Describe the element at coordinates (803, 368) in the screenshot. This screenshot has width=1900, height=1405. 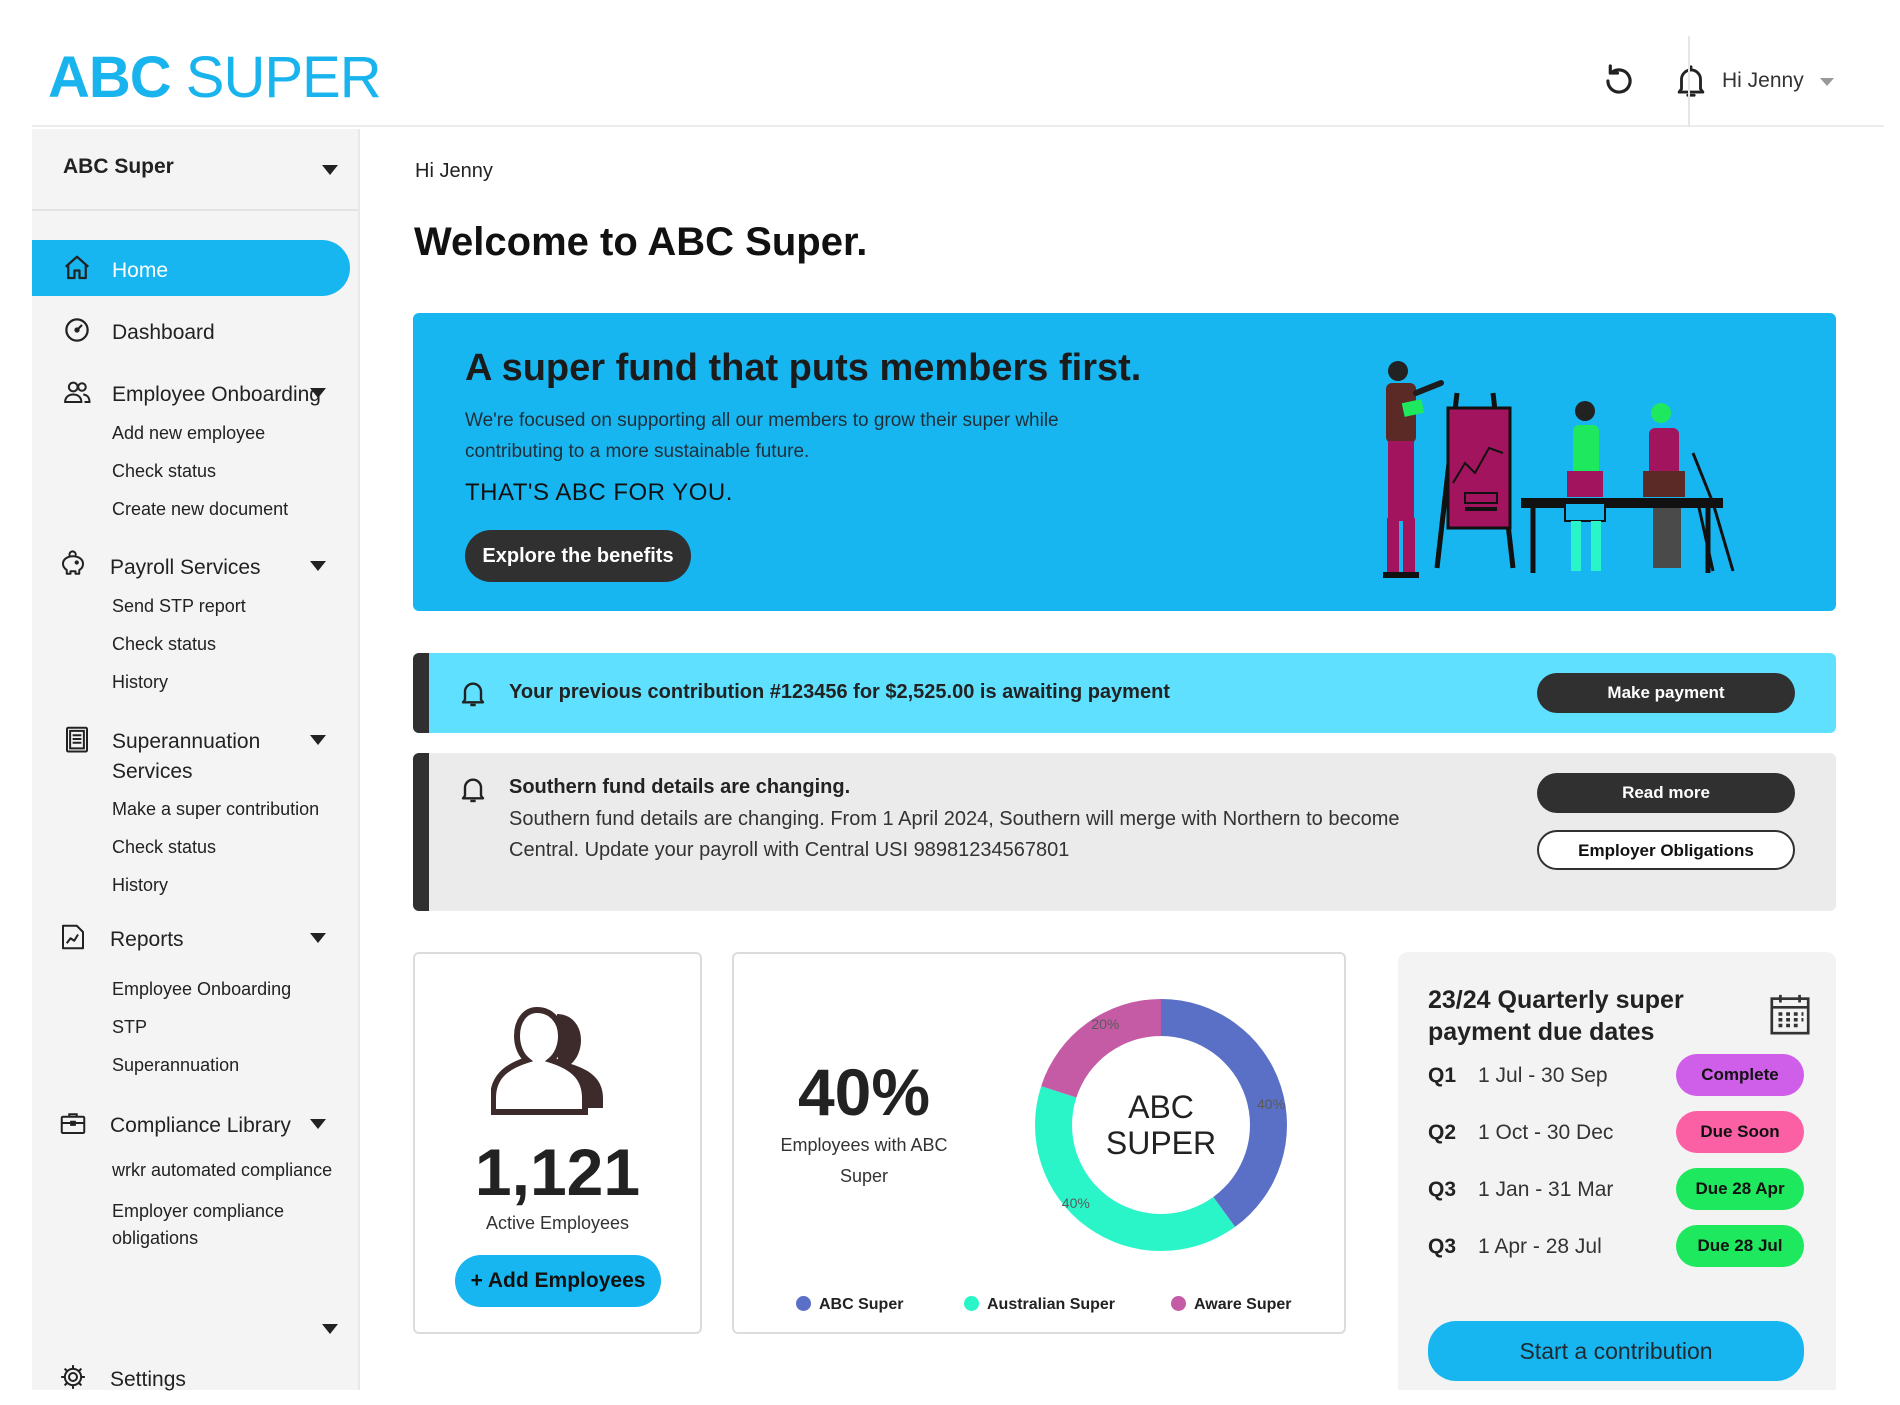
I see `hero-title: A super fund that puts members first.` at that location.